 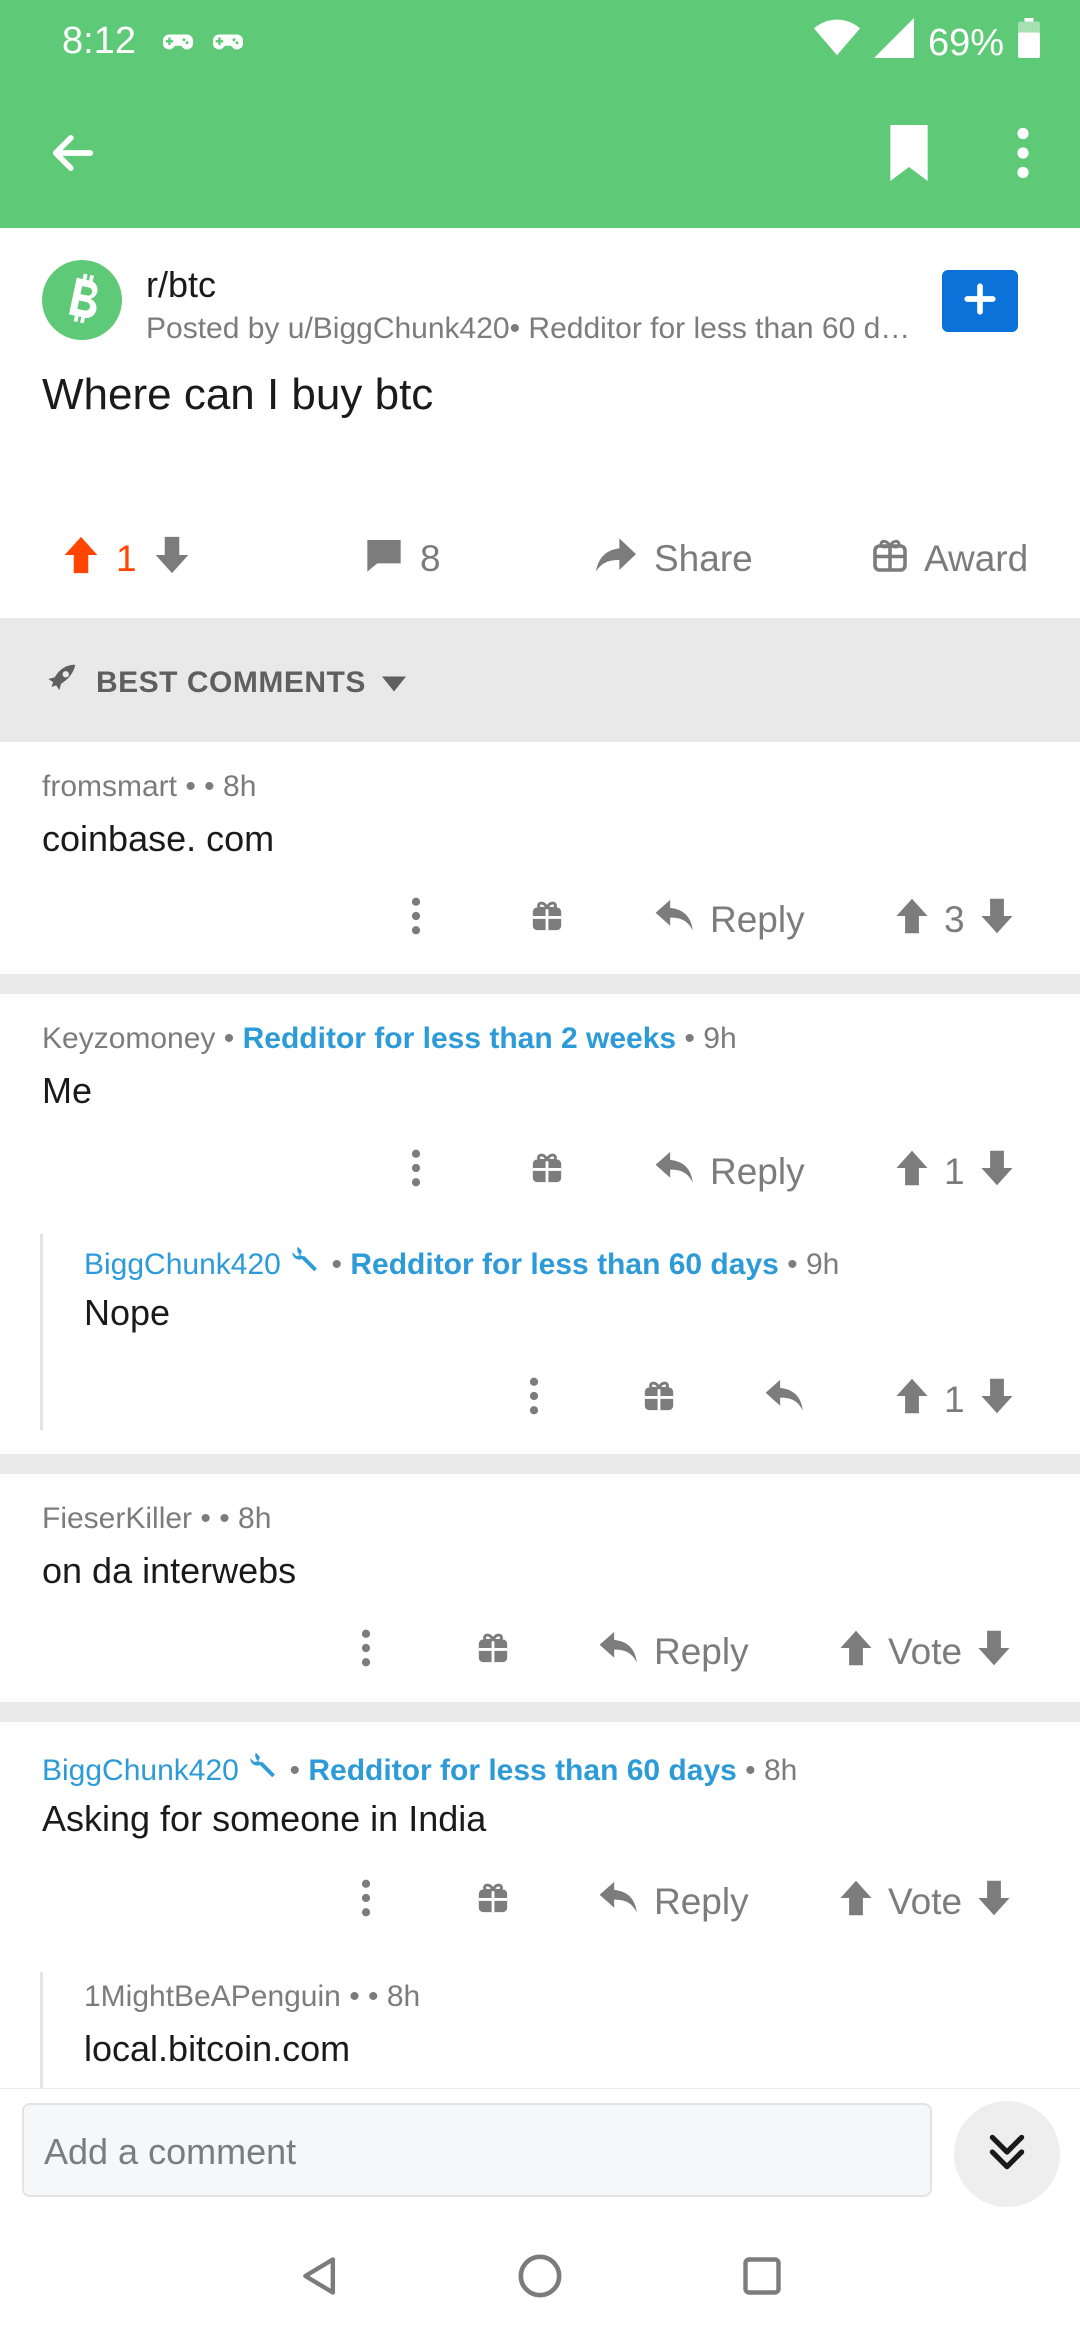 I want to click on back-button, so click(x=73, y=155).